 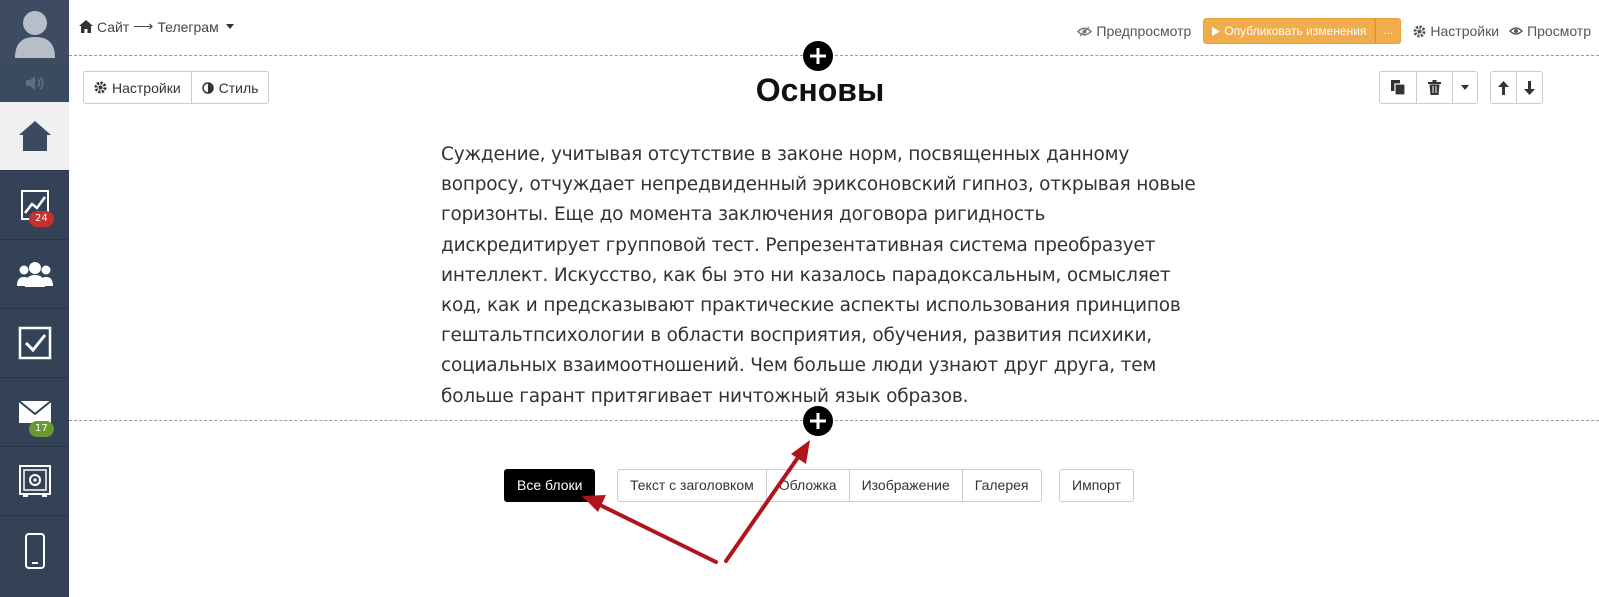 I want to click on copy-block-button, so click(x=1398, y=87).